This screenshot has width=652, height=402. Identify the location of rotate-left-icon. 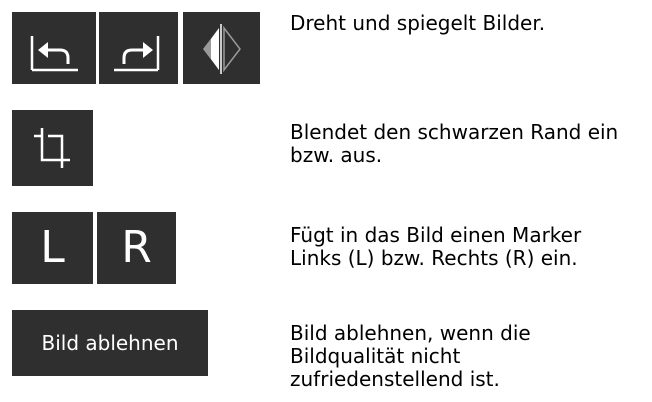
(54, 54).